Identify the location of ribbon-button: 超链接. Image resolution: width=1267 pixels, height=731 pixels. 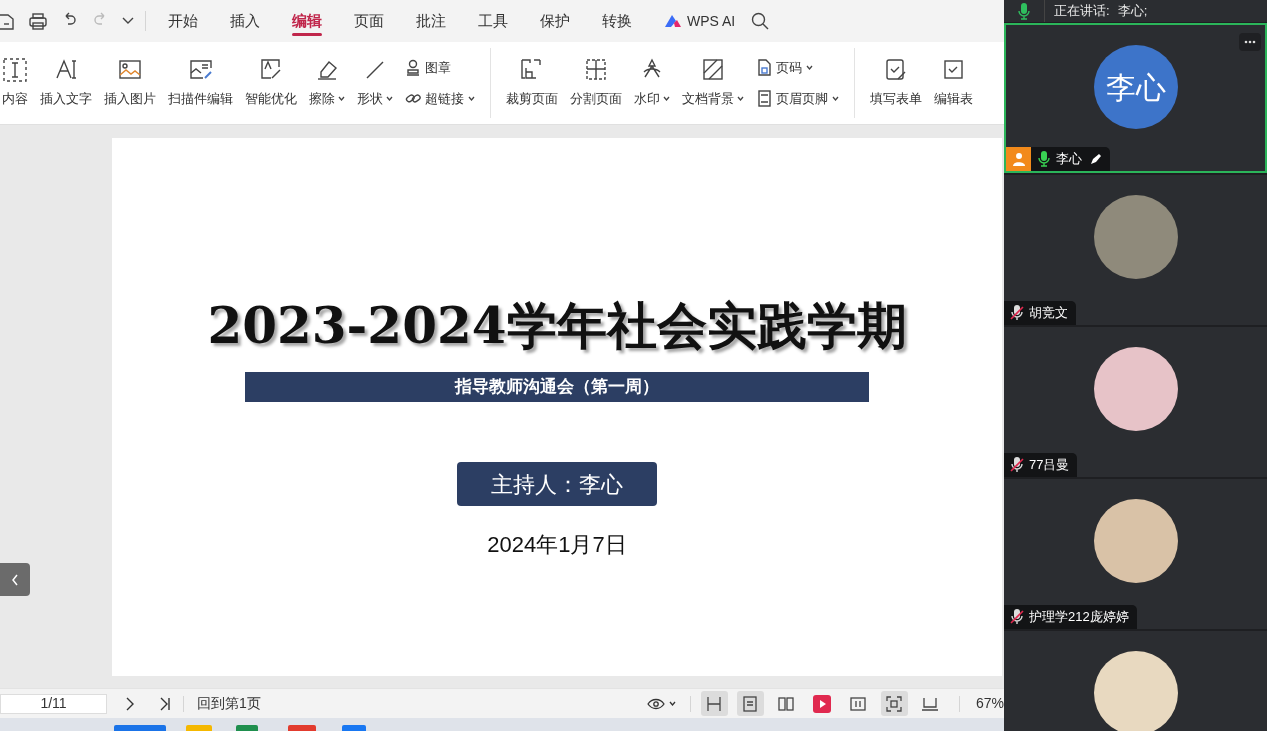
(440, 99).